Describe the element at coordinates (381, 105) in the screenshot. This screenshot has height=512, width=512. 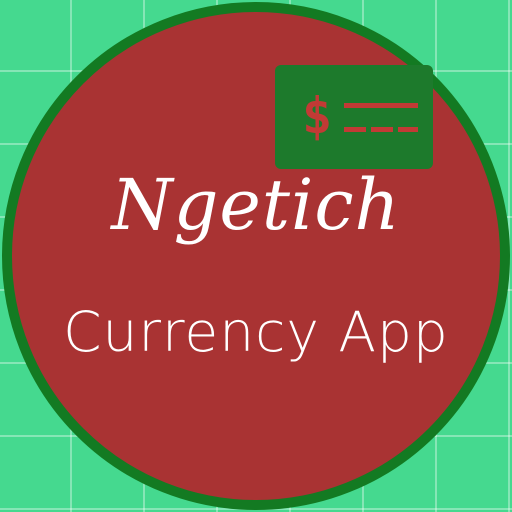
I see `card-line-top` at that location.